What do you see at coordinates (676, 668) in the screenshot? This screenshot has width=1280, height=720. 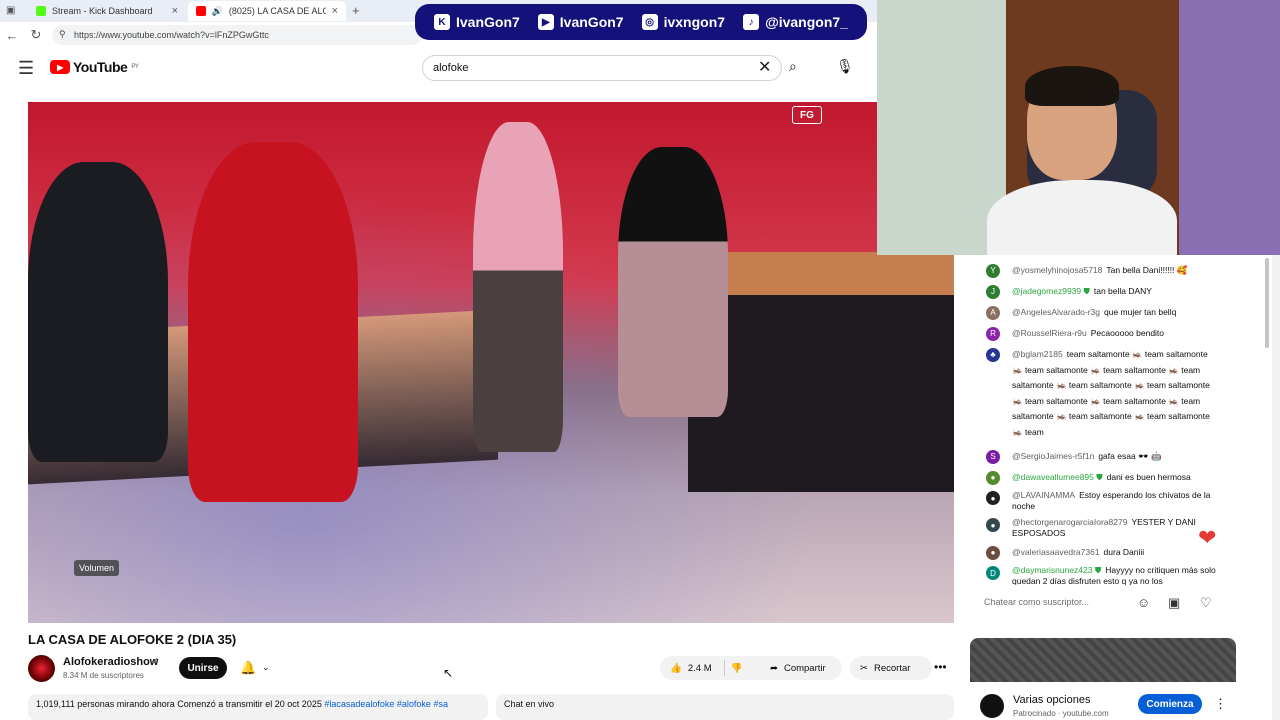 I see `thumbs-up-icon: 👍` at bounding box center [676, 668].